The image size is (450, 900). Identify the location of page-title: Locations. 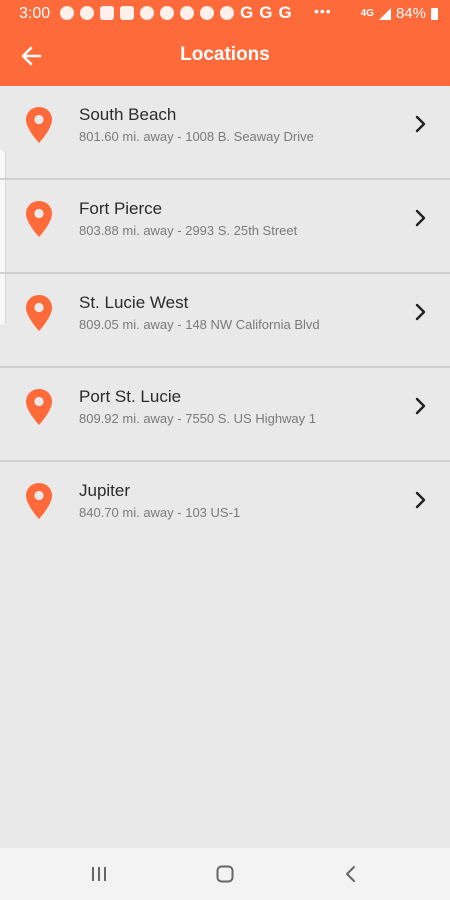
(225, 54).